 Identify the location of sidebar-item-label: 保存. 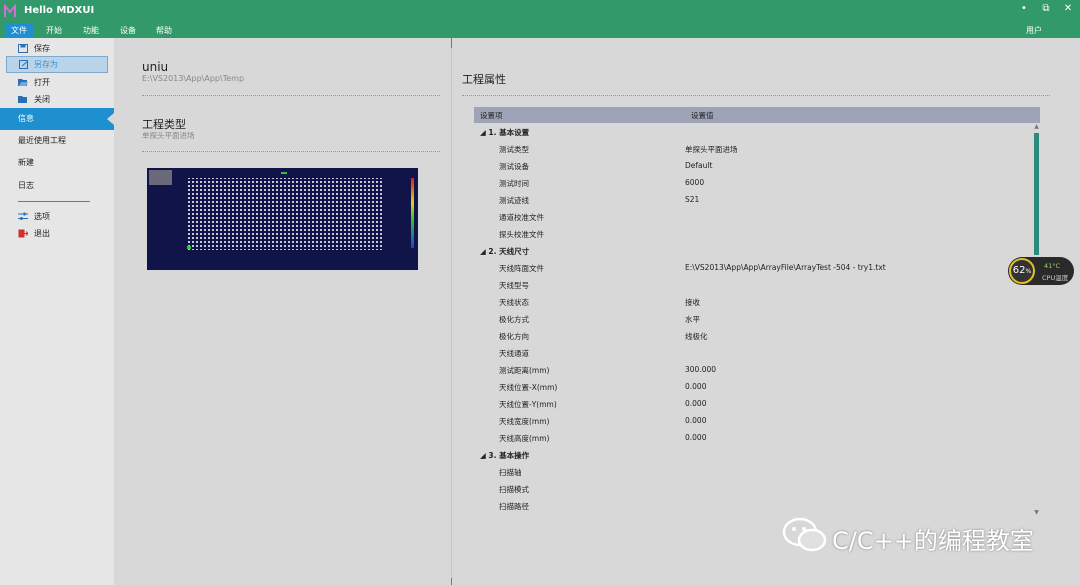
(42, 48).